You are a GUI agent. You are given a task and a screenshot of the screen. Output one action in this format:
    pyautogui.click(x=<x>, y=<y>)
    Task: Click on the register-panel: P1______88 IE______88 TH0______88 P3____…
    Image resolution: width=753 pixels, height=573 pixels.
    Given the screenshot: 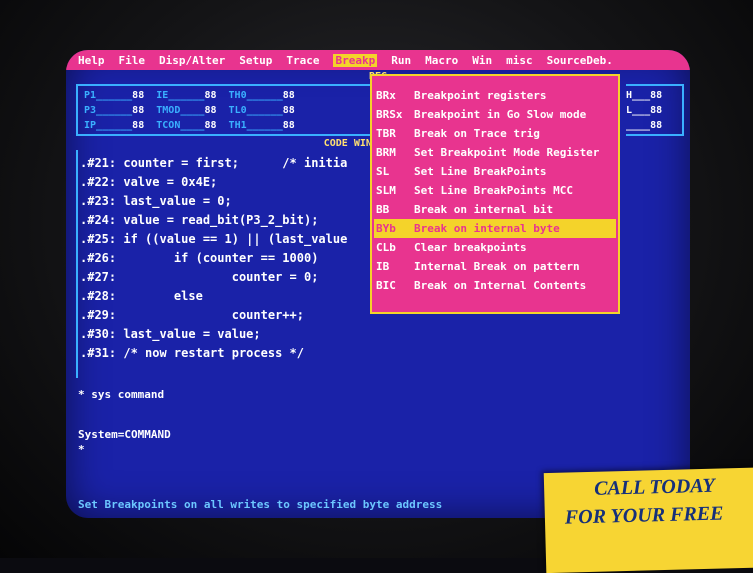 What is the action you would take?
    pyautogui.click(x=226, y=110)
    